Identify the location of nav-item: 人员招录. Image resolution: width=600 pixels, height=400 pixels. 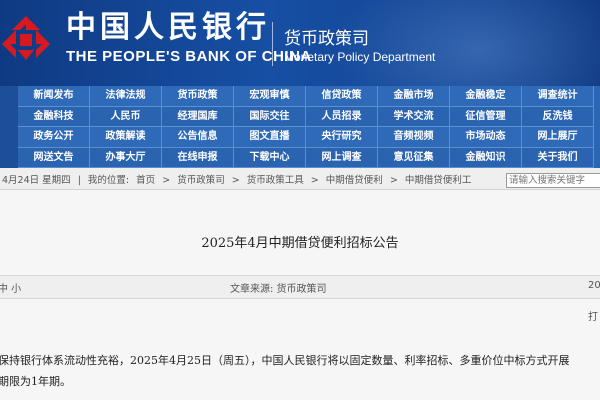
(342, 116).